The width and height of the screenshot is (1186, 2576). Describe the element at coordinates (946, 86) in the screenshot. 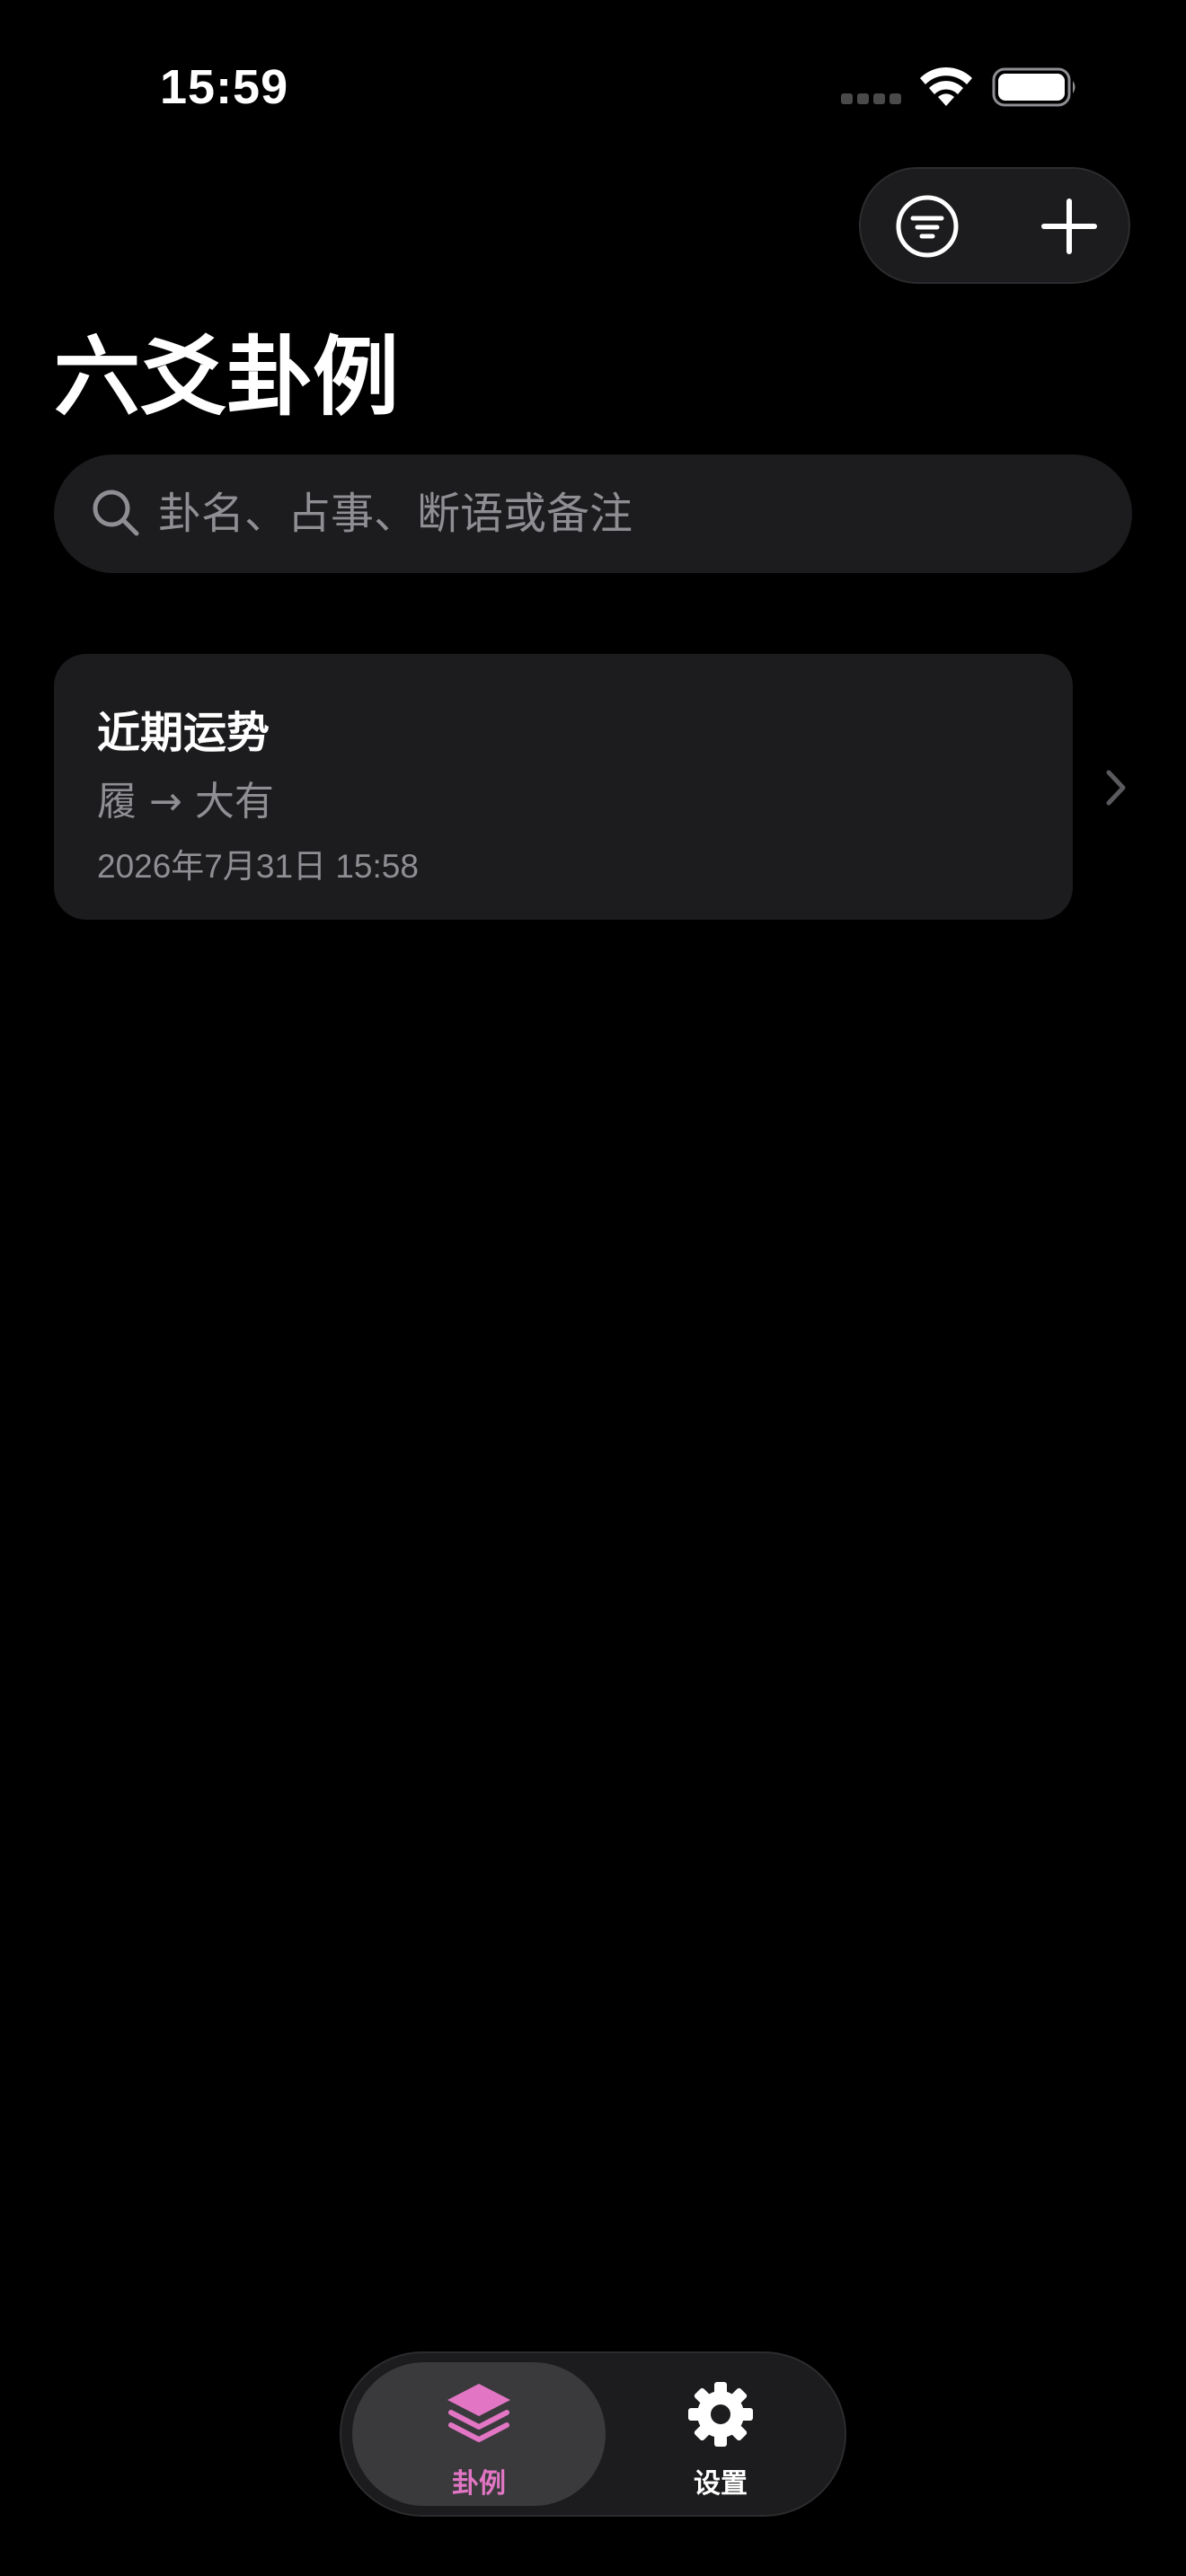

I see `wifi-icon` at that location.